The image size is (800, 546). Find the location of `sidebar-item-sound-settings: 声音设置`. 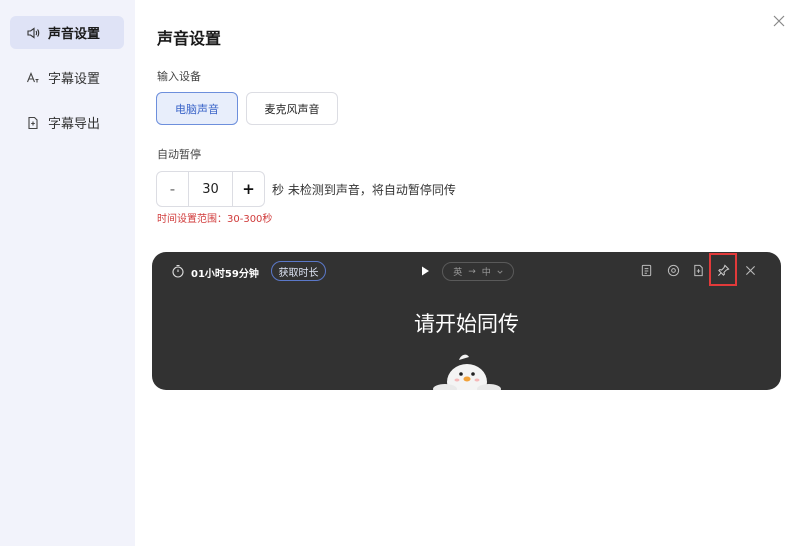

sidebar-item-sound-settings: 声音设置 is located at coordinates (67, 32).